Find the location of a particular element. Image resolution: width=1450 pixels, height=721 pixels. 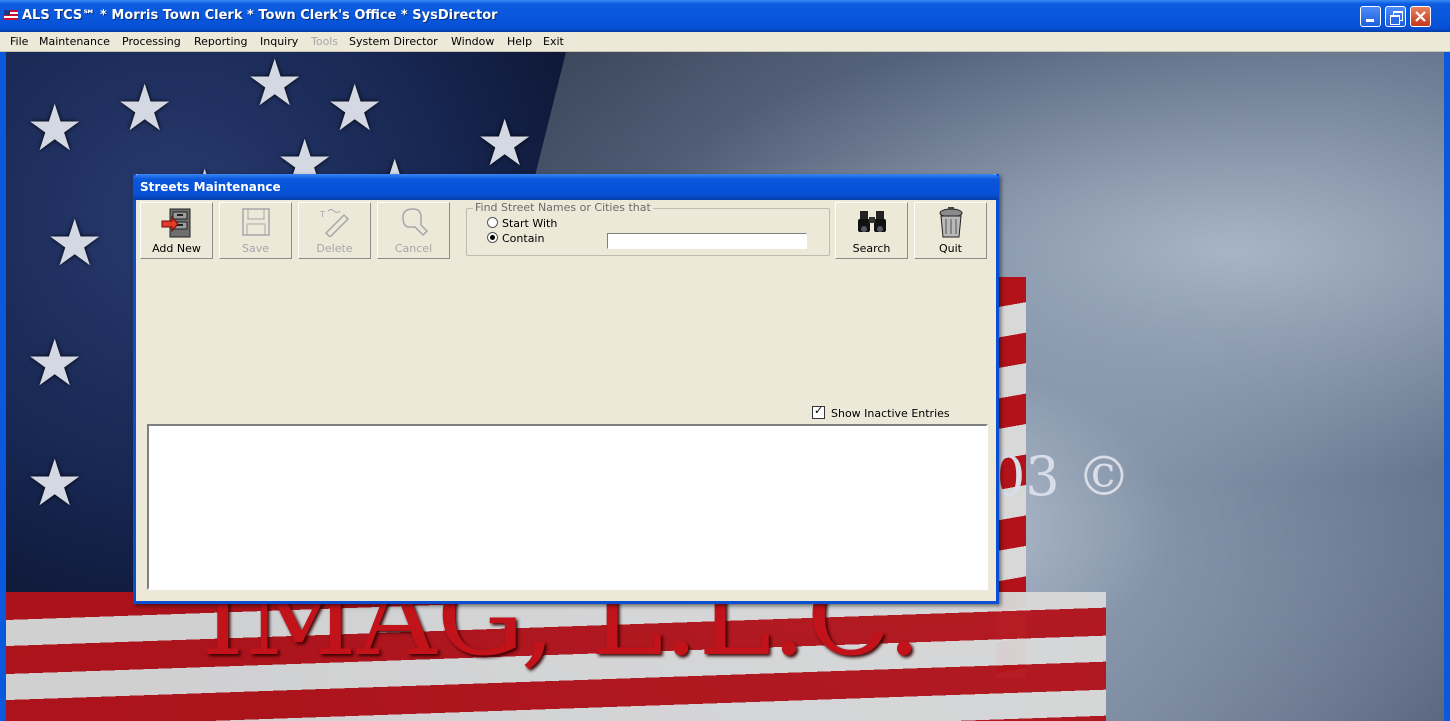

streets-list is located at coordinates (567, 507).